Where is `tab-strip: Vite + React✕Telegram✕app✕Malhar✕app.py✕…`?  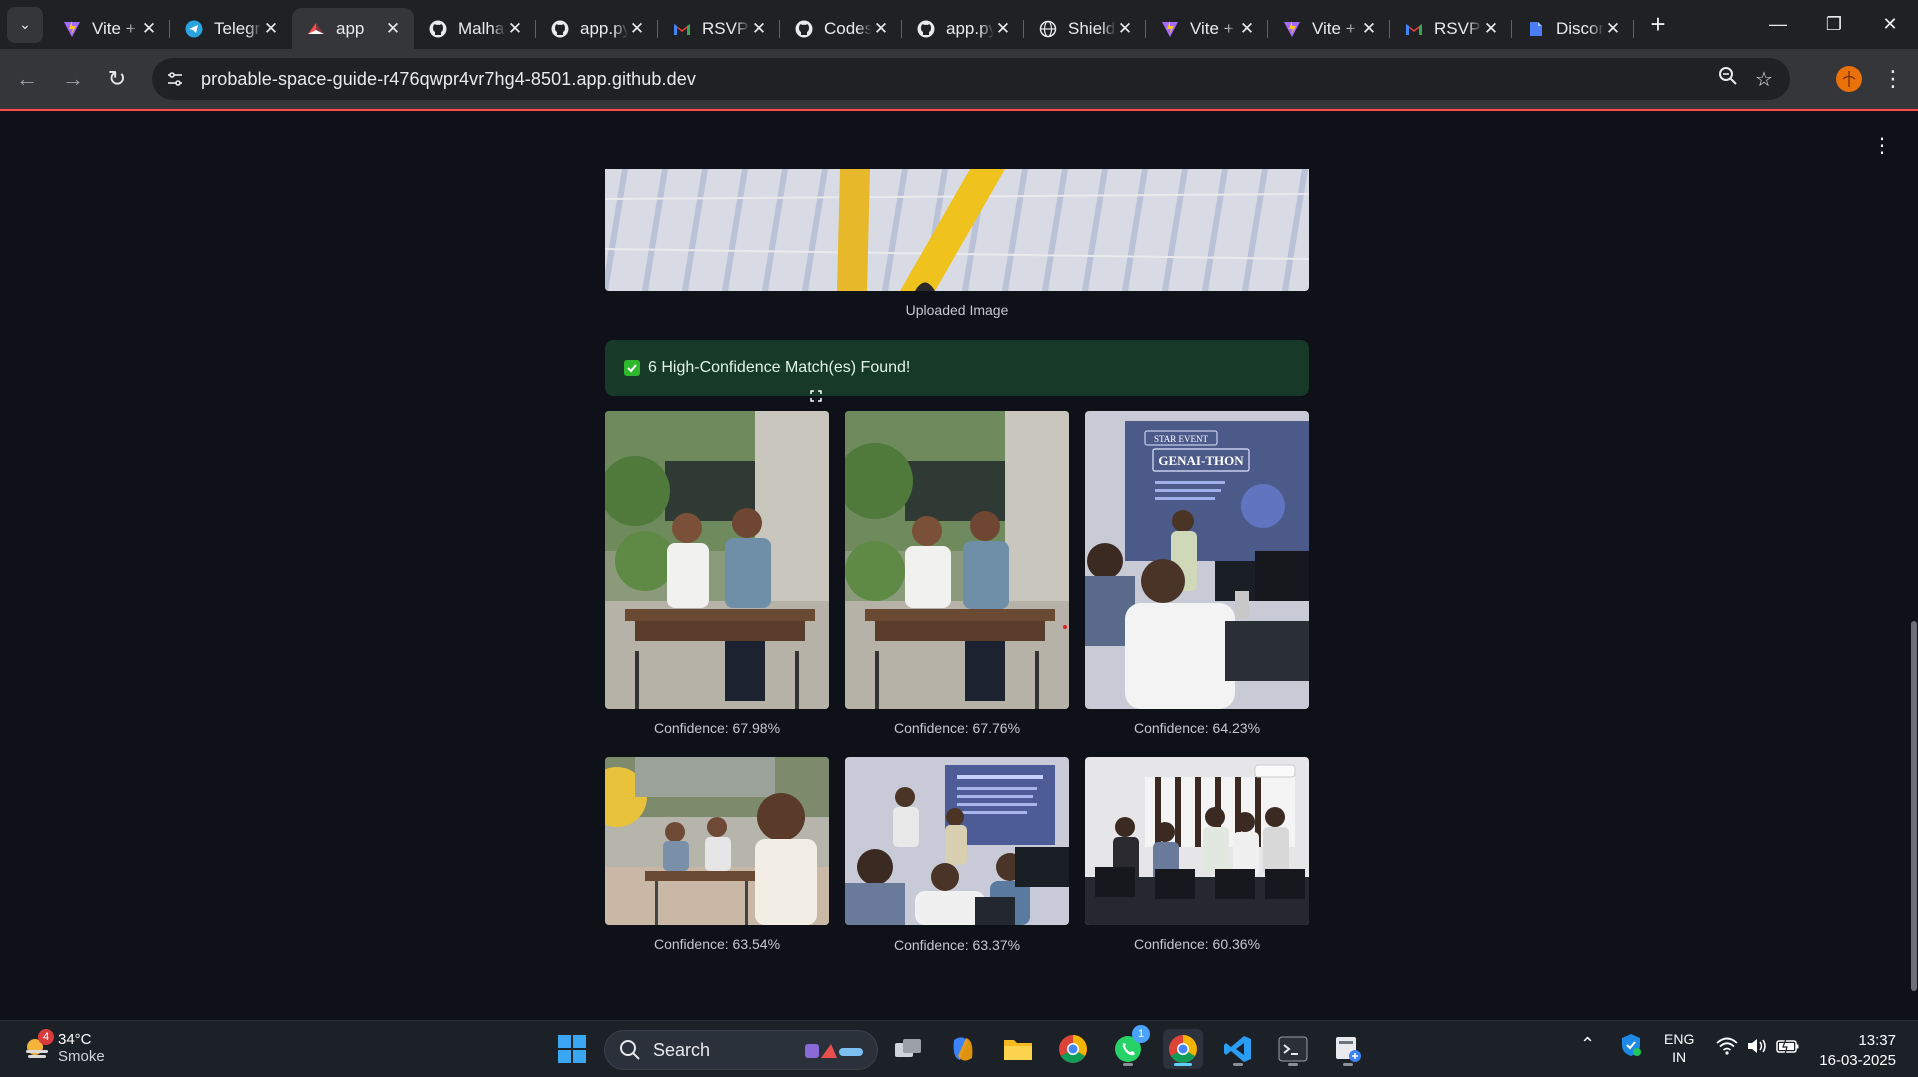 tab-strip: Vite + React✕Telegram✕app✕Malhar✕app.py✕… is located at coordinates (841, 24).